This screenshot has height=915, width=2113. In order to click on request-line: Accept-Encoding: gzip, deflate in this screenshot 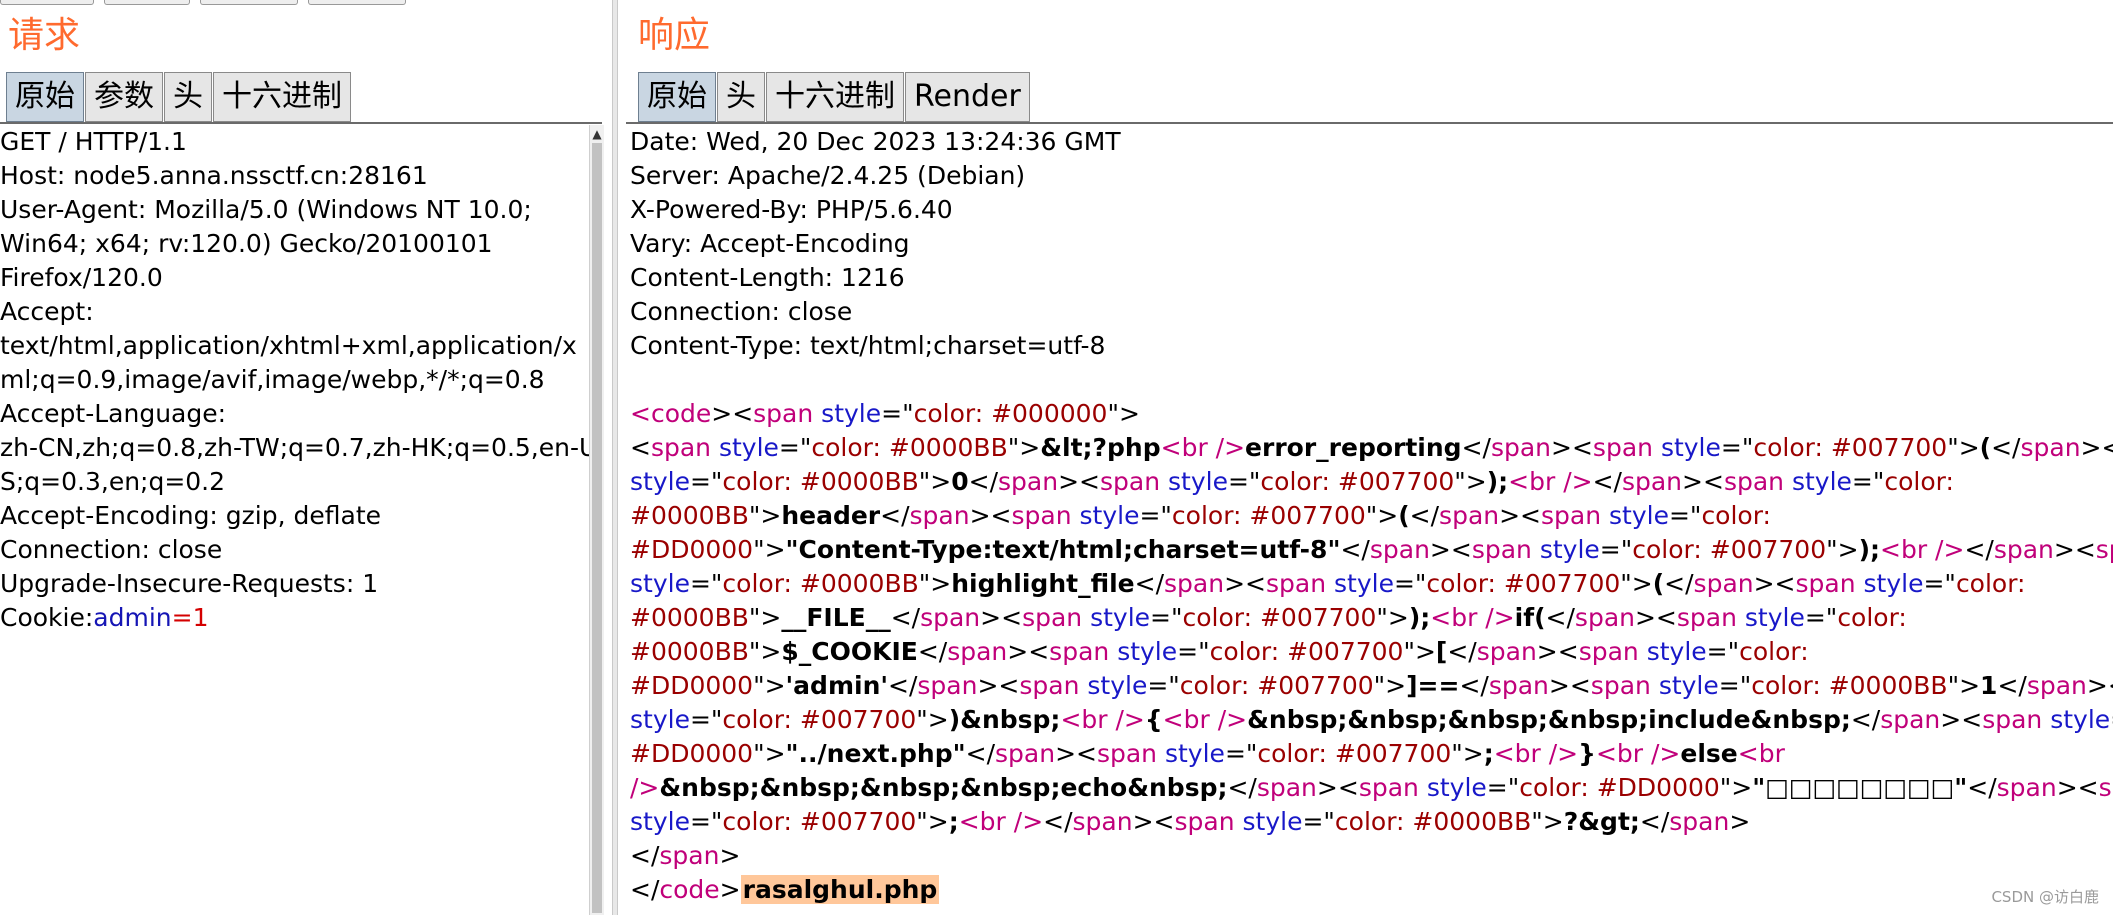, I will do `click(191, 515)`.